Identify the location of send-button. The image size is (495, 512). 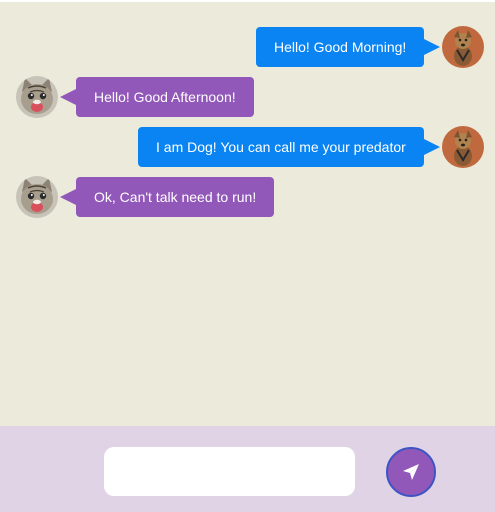
(411, 472).